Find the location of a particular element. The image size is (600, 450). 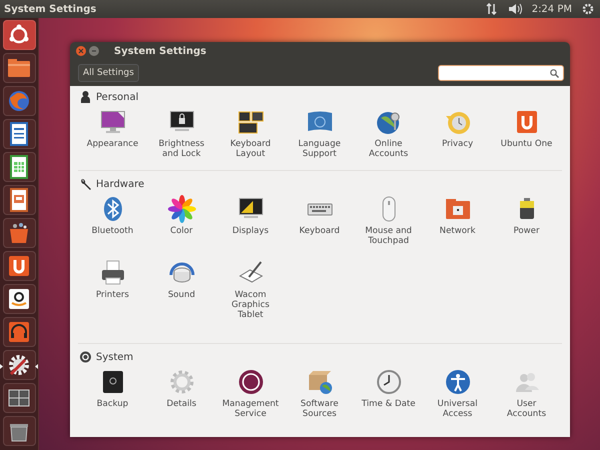

settings-item: Appearance is located at coordinates (112, 138).